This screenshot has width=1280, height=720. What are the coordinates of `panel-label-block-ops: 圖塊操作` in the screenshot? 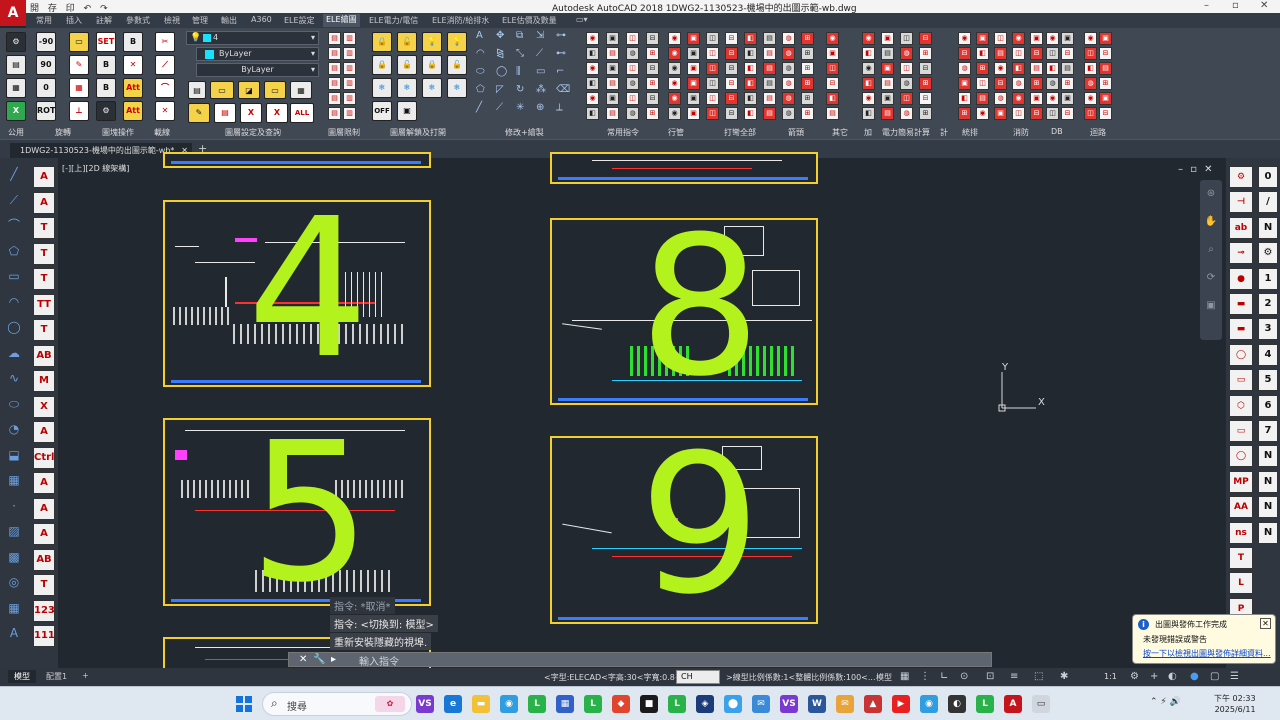 It's located at (118, 132).